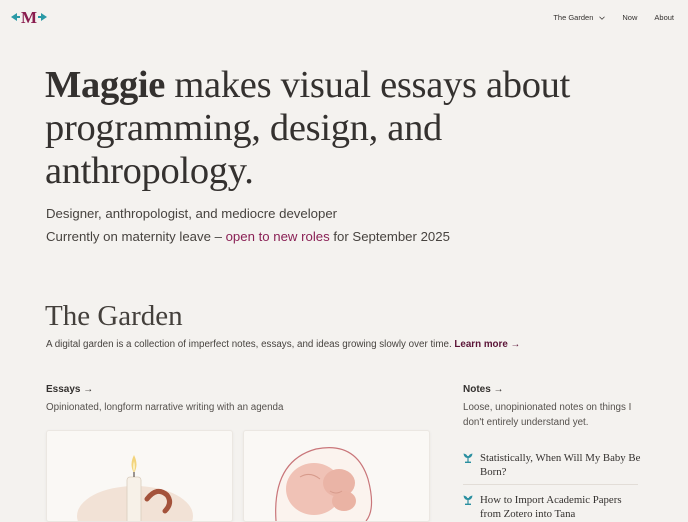 This screenshot has width=688, height=522. Describe the element at coordinates (602, 18) in the screenshot. I see `chevron-down-icon` at that location.